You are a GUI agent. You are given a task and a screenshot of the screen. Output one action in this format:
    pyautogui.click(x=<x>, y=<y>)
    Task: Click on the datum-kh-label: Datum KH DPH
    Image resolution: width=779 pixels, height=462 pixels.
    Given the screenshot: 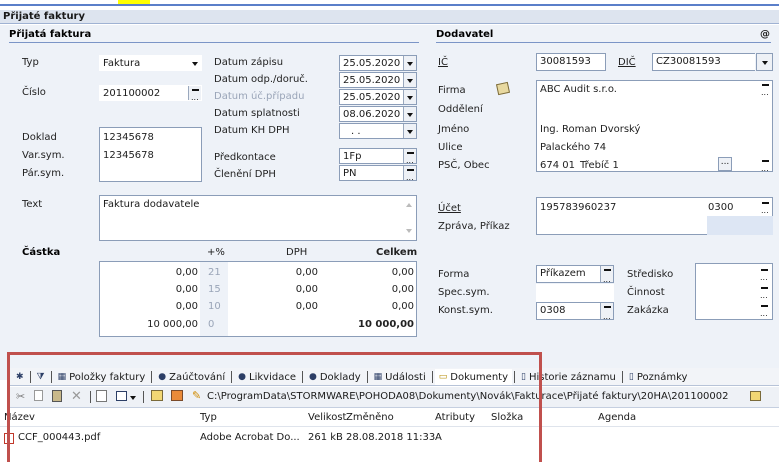 What is the action you would take?
    pyautogui.click(x=252, y=130)
    